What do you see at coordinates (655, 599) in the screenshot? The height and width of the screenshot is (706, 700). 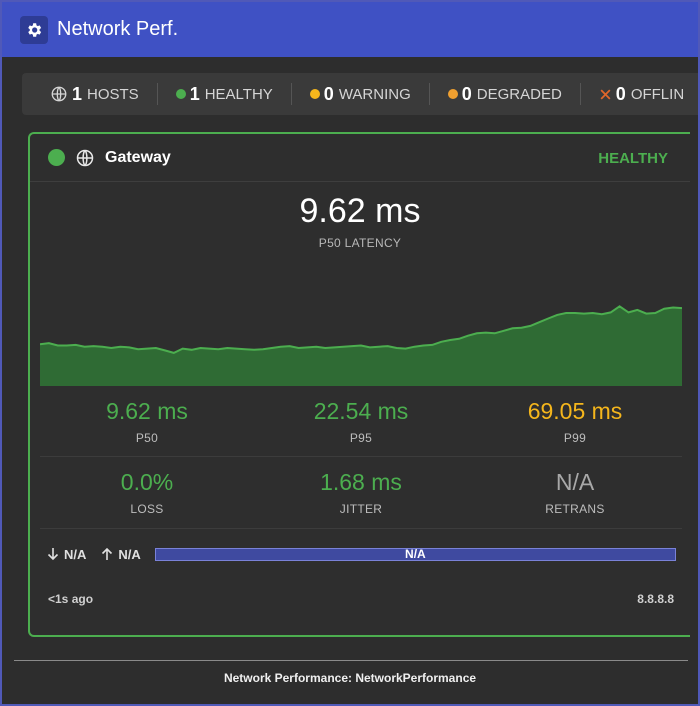 I see `target-address: 8.8.8.8` at bounding box center [655, 599].